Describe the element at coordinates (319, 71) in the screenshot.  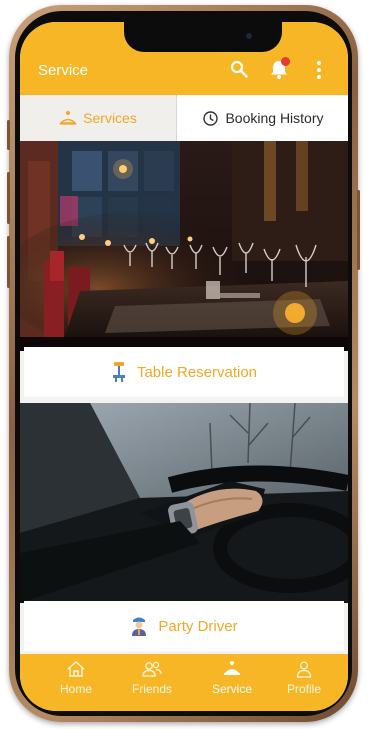
I see `more-options-icon` at that location.